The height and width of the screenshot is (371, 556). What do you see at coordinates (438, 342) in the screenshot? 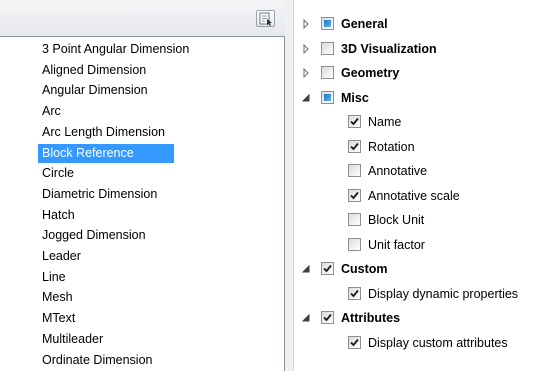
I see `tree-row-label: Display custom attributes` at bounding box center [438, 342].